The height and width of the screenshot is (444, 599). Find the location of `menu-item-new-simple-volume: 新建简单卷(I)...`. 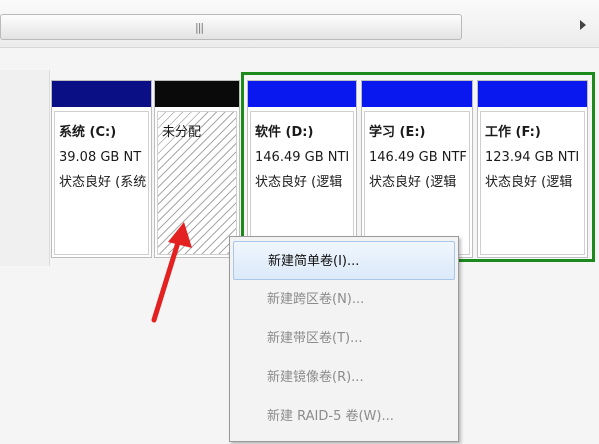

menu-item-new-simple-volume: 新建简单卷(I)... is located at coordinates (344, 260).